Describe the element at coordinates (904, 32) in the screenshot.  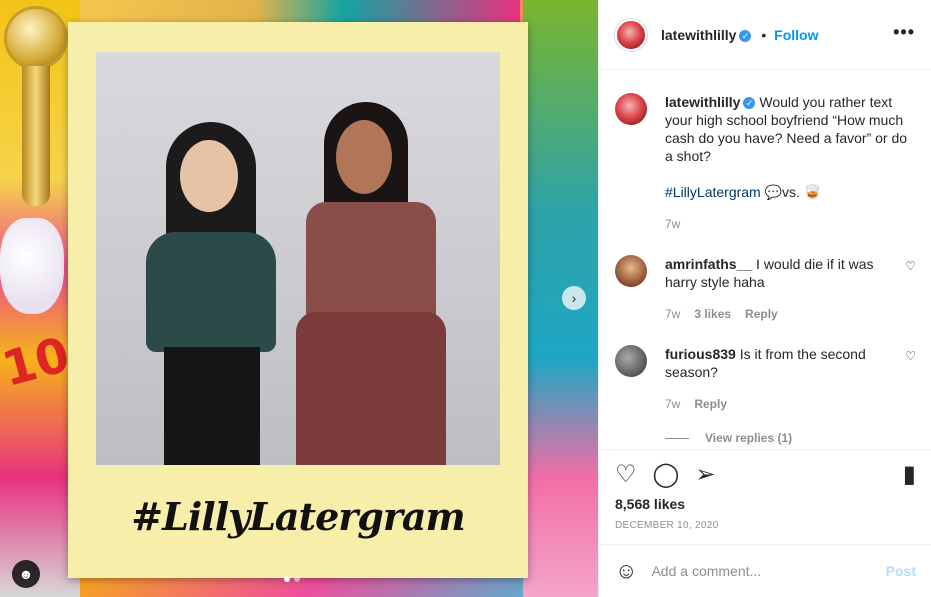
I see `more-options-icon: •••` at that location.